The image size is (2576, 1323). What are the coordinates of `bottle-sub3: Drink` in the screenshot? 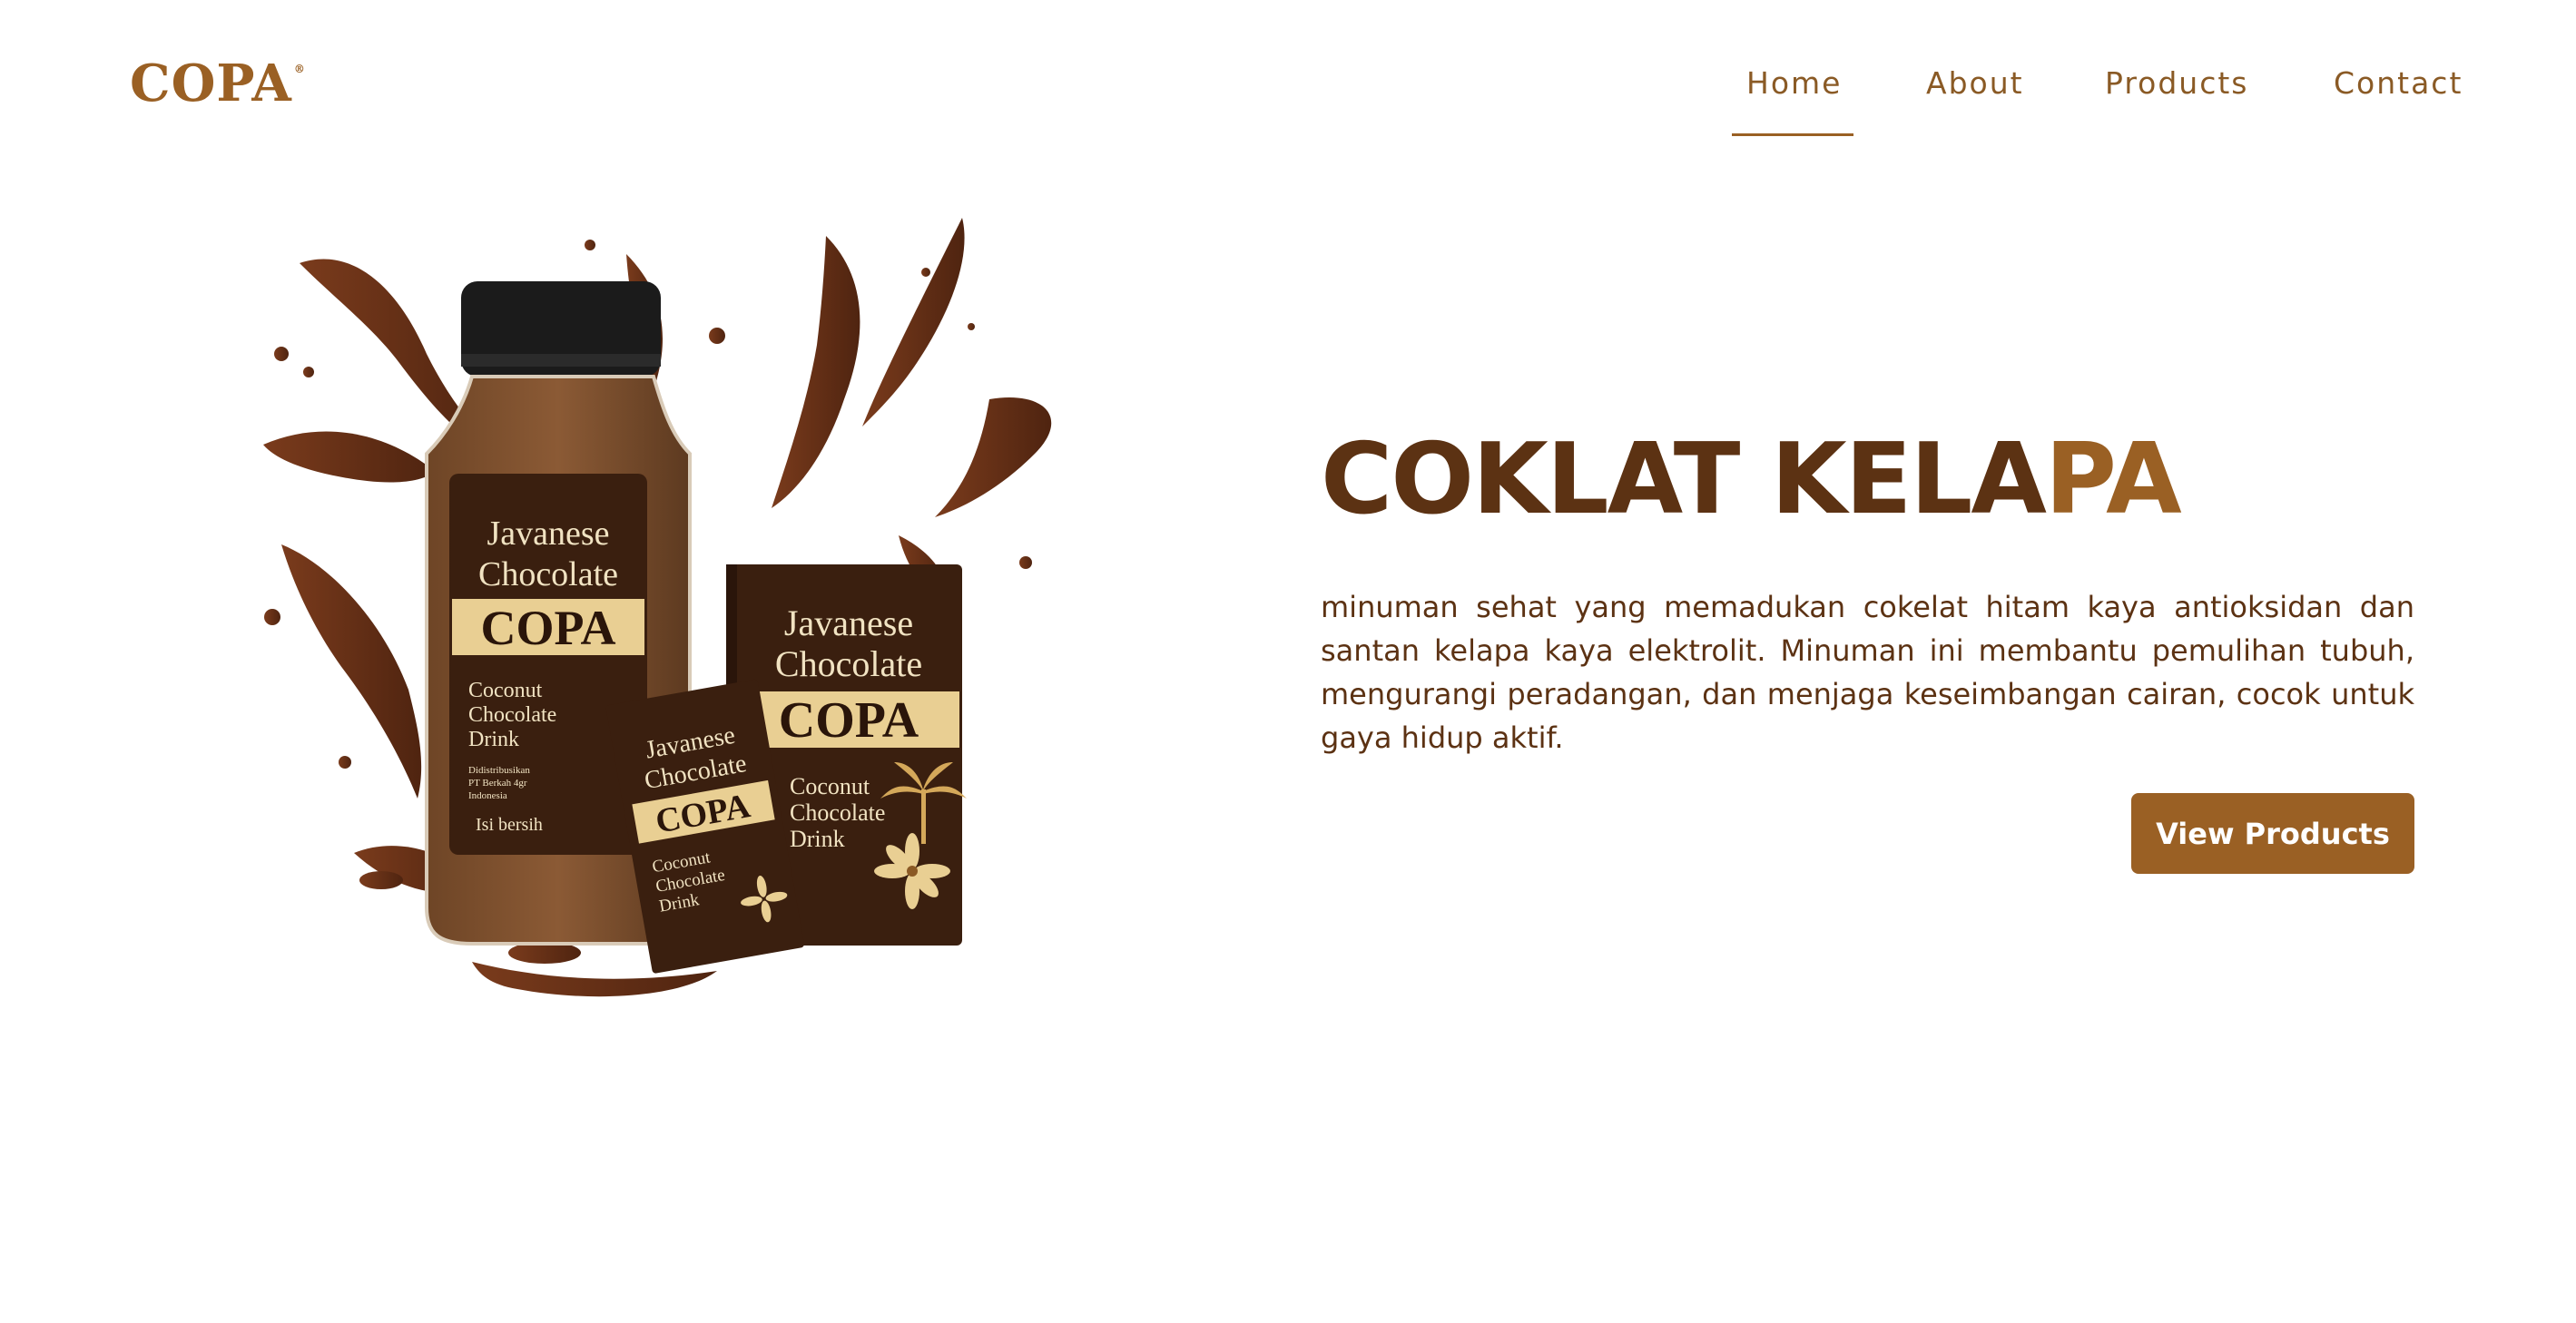 It's located at (493, 739).